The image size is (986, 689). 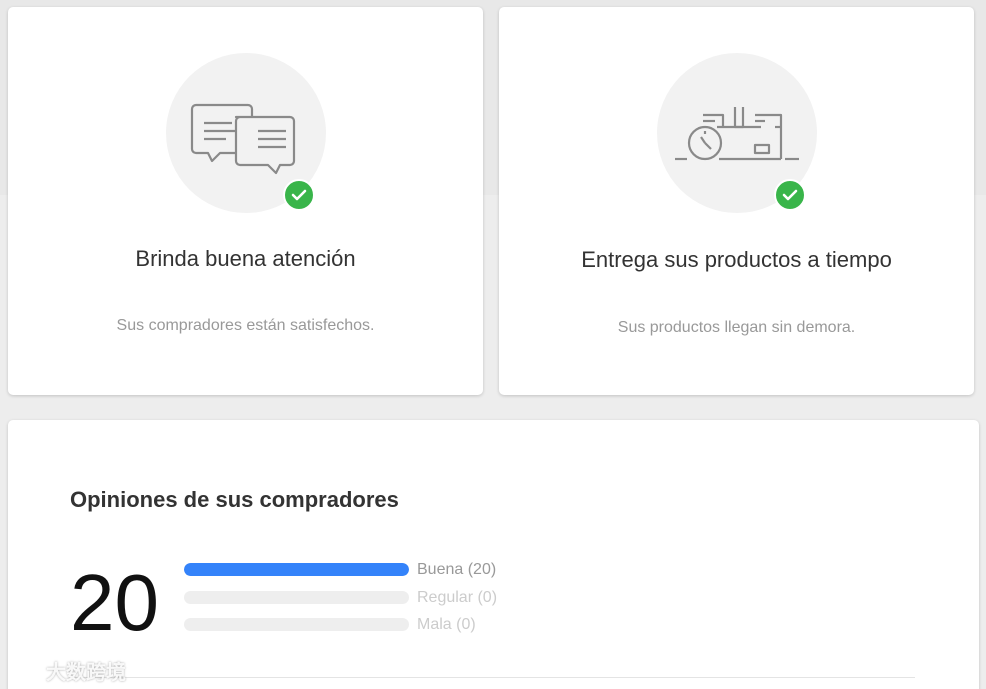 I want to click on attention-icon-circle, so click(x=245, y=133).